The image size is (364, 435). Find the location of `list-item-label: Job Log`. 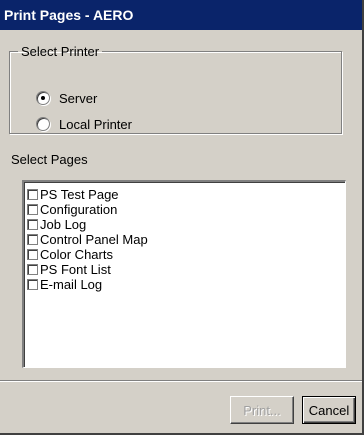

list-item-label: Job Log is located at coordinates (63, 224).